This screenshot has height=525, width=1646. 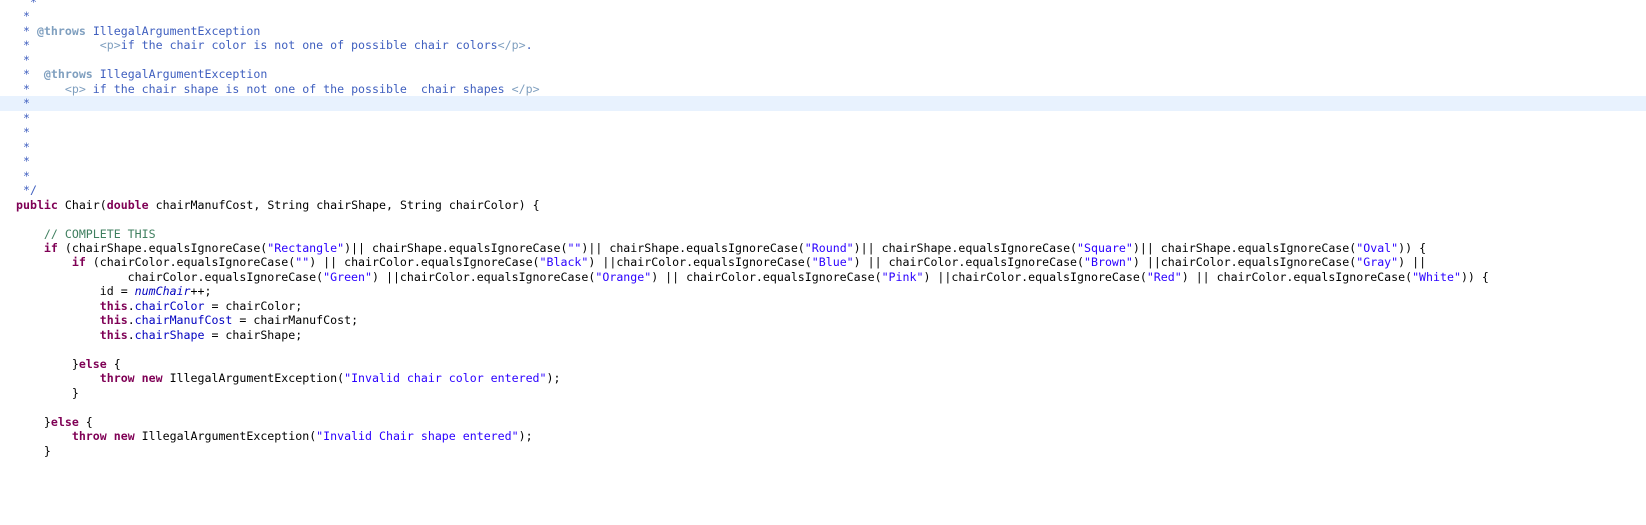 What do you see at coordinates (92, 363) in the screenshot?
I see `code-token: else` at bounding box center [92, 363].